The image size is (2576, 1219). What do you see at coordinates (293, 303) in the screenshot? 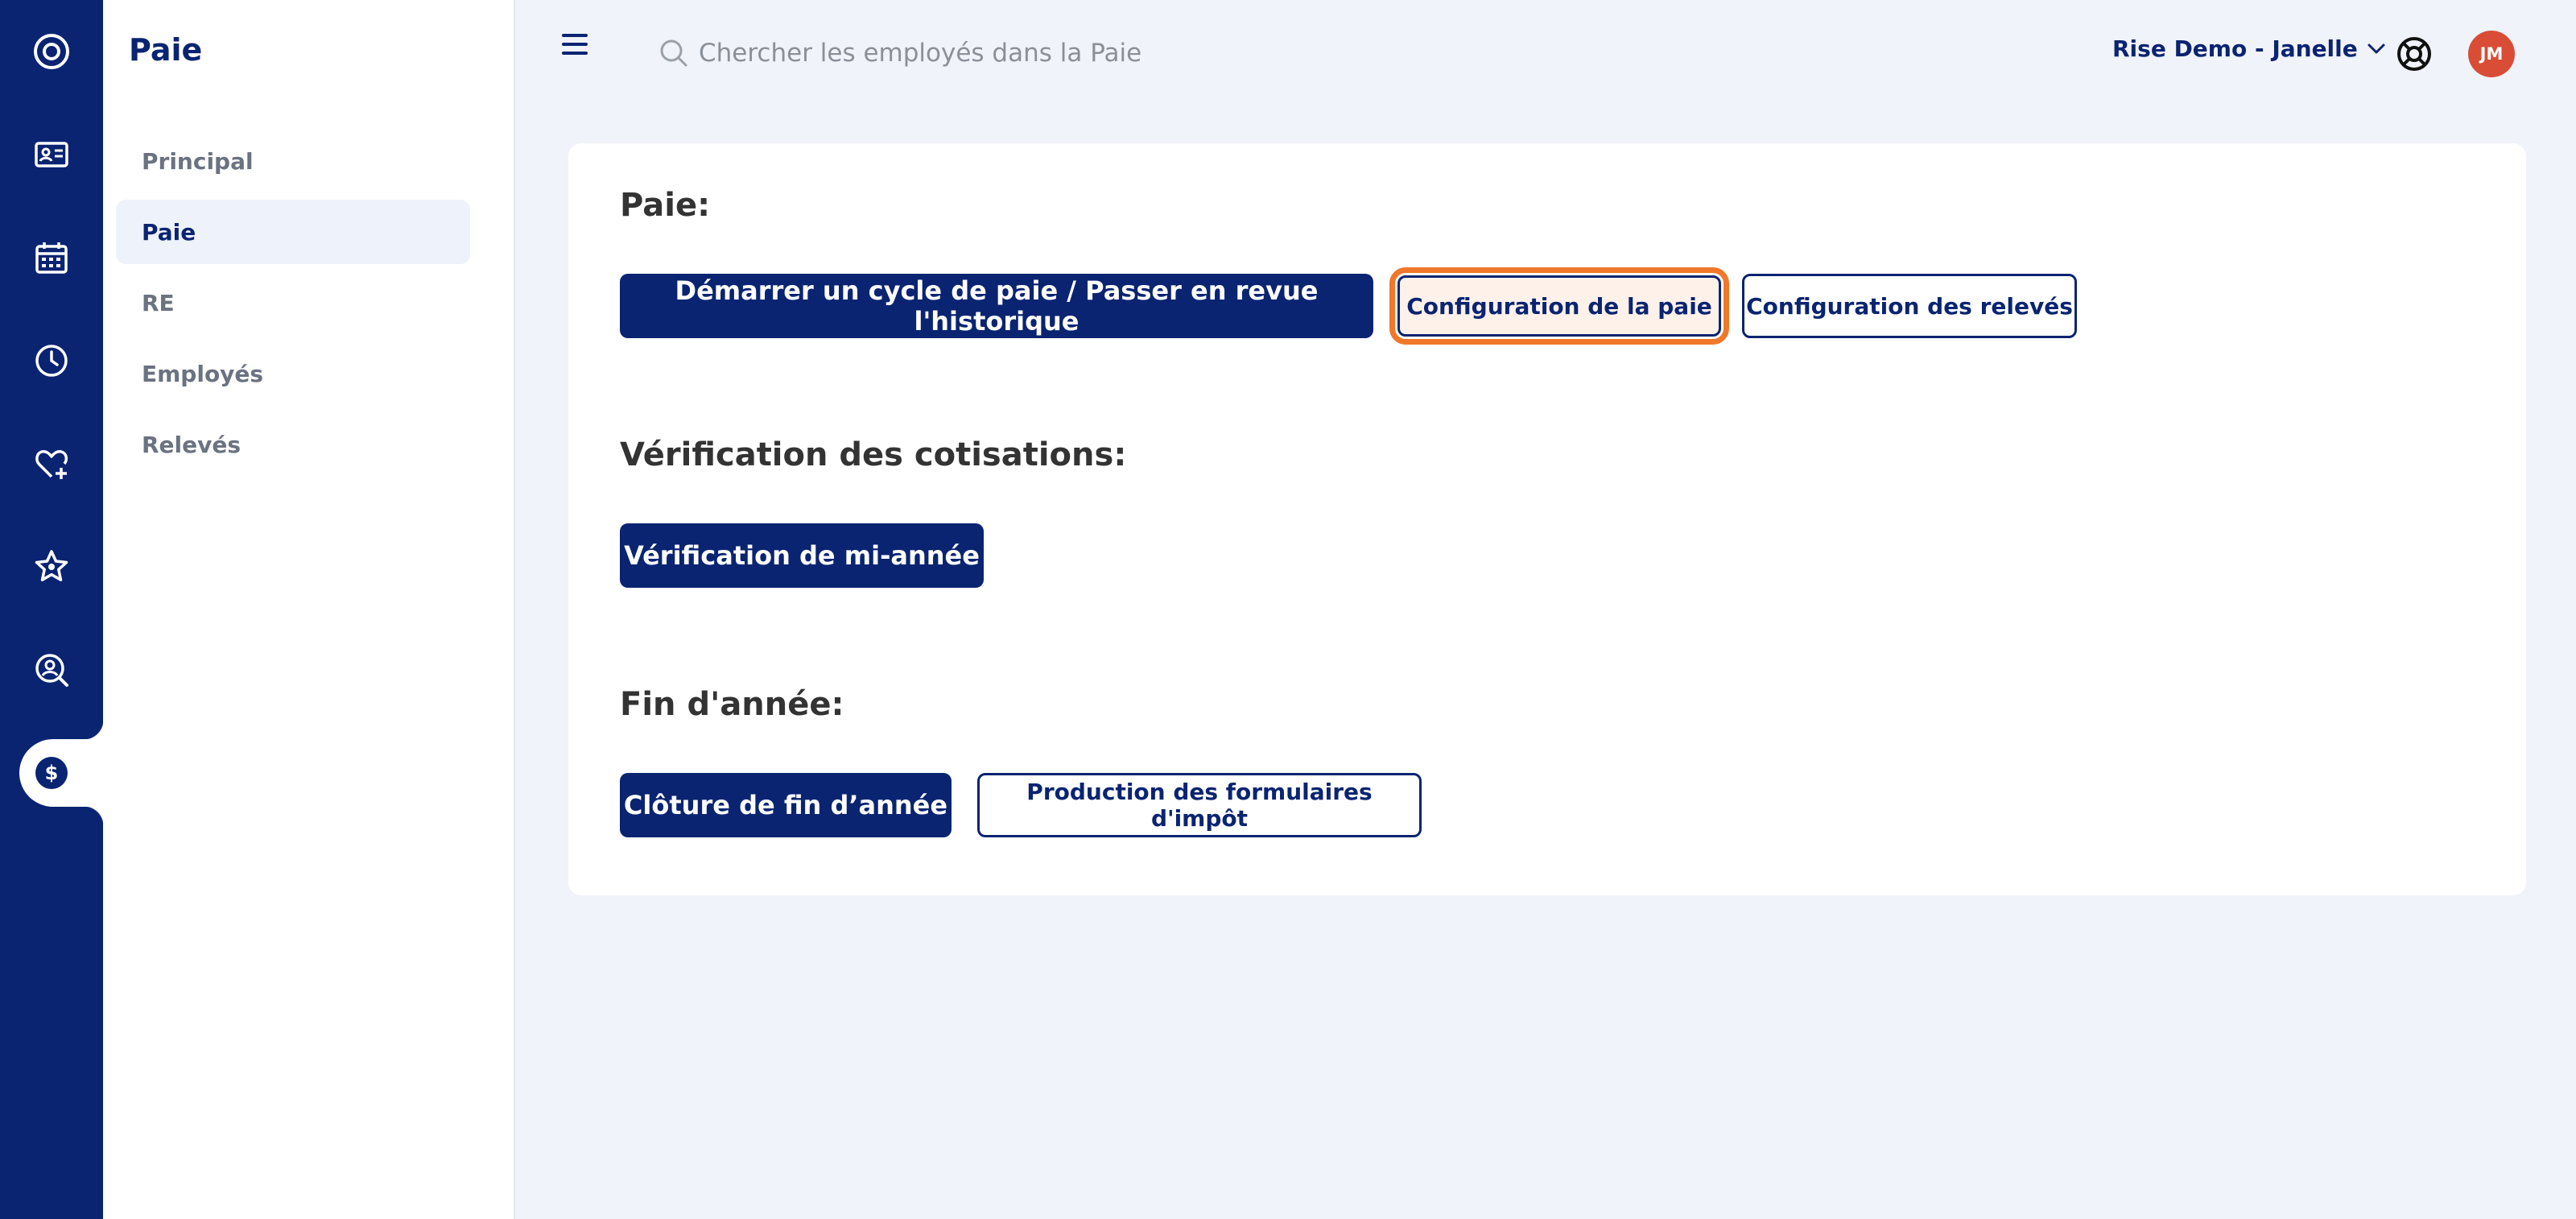
I see `subnav-item-re: RE` at bounding box center [293, 303].